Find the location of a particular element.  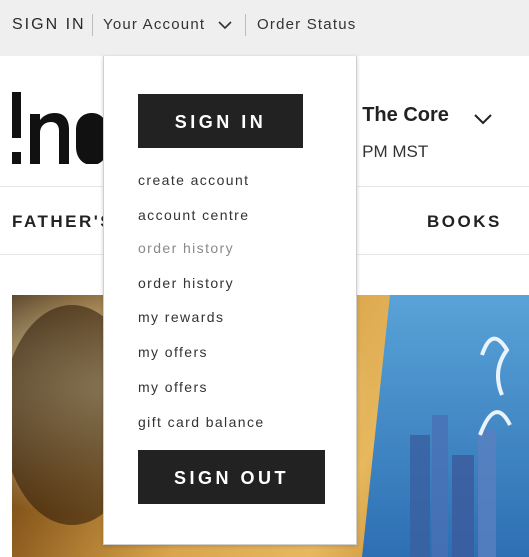

sign-out-button: SIGN OUT is located at coordinates (231, 477).